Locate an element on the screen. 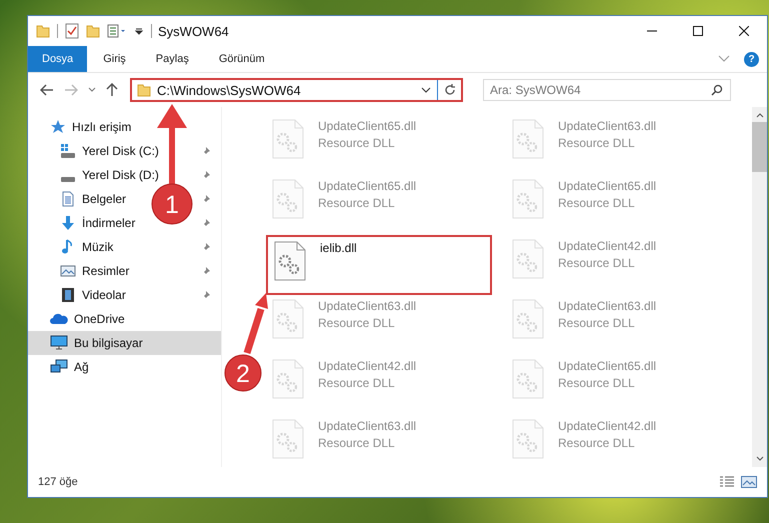  network-icon is located at coordinates (59, 367).